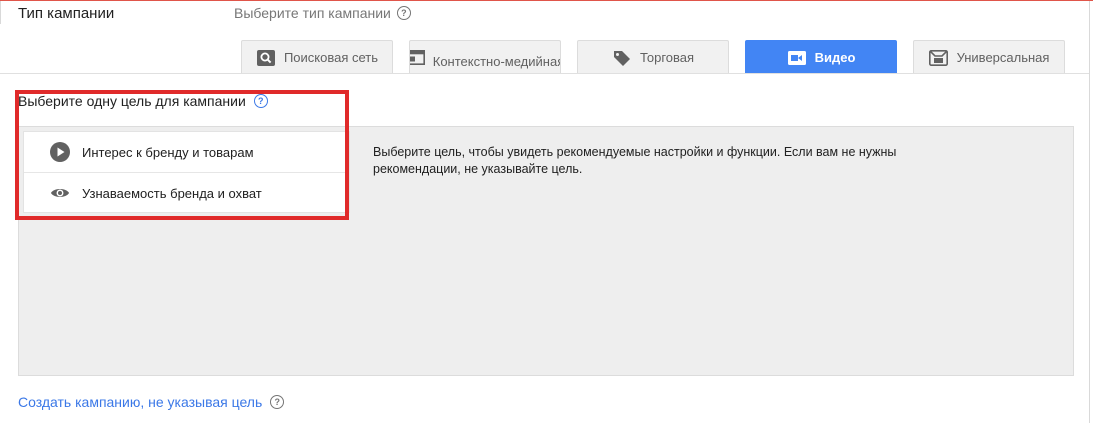 The height and width of the screenshot is (423, 1093). What do you see at coordinates (132, 101) in the screenshot?
I see `goal-heading-text: Выберите одну цель для кампании` at bounding box center [132, 101].